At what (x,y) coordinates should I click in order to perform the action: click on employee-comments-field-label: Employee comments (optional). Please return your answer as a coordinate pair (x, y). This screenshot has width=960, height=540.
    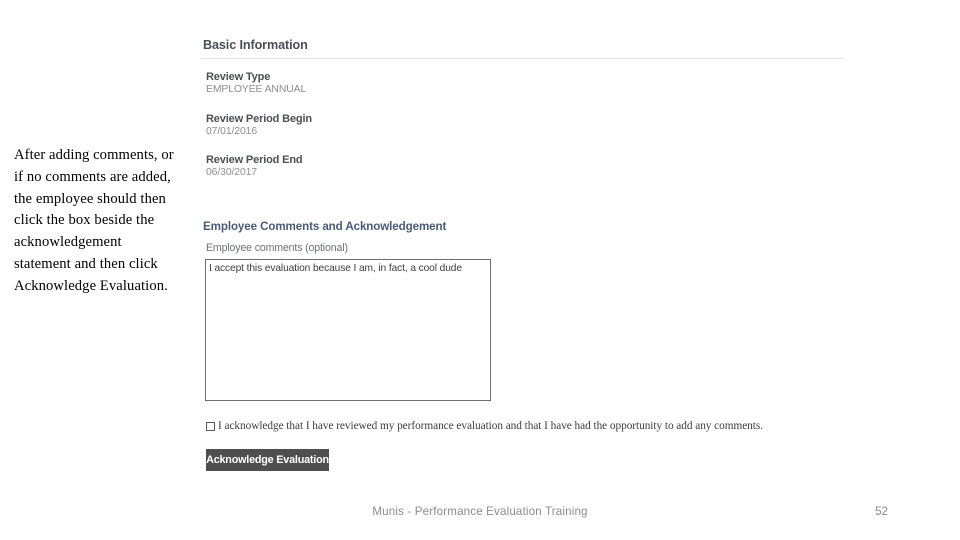
    Looking at the image, I should click on (277, 248).